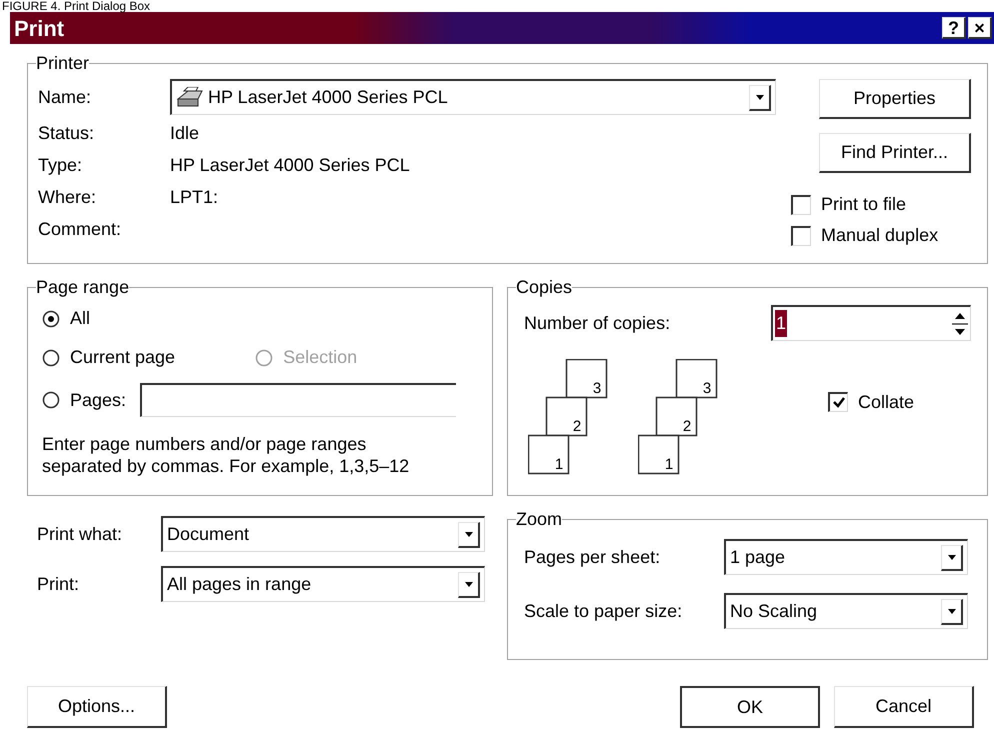 The height and width of the screenshot is (746, 994). What do you see at coordinates (61, 165) in the screenshot?
I see `info-label: Type:` at bounding box center [61, 165].